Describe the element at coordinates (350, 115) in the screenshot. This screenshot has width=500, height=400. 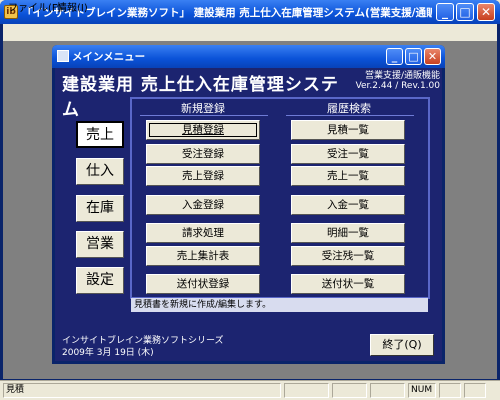
I see `history-search-underline` at that location.